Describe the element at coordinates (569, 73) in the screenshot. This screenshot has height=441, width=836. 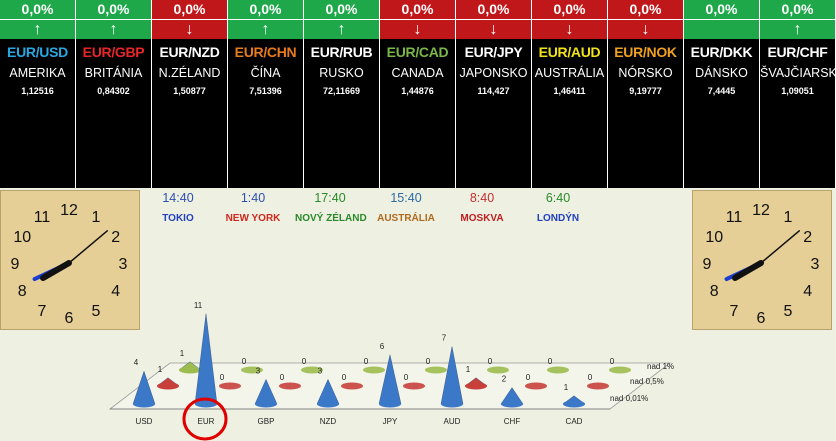
I see `pair-country: AUSTRÁLIA` at that location.